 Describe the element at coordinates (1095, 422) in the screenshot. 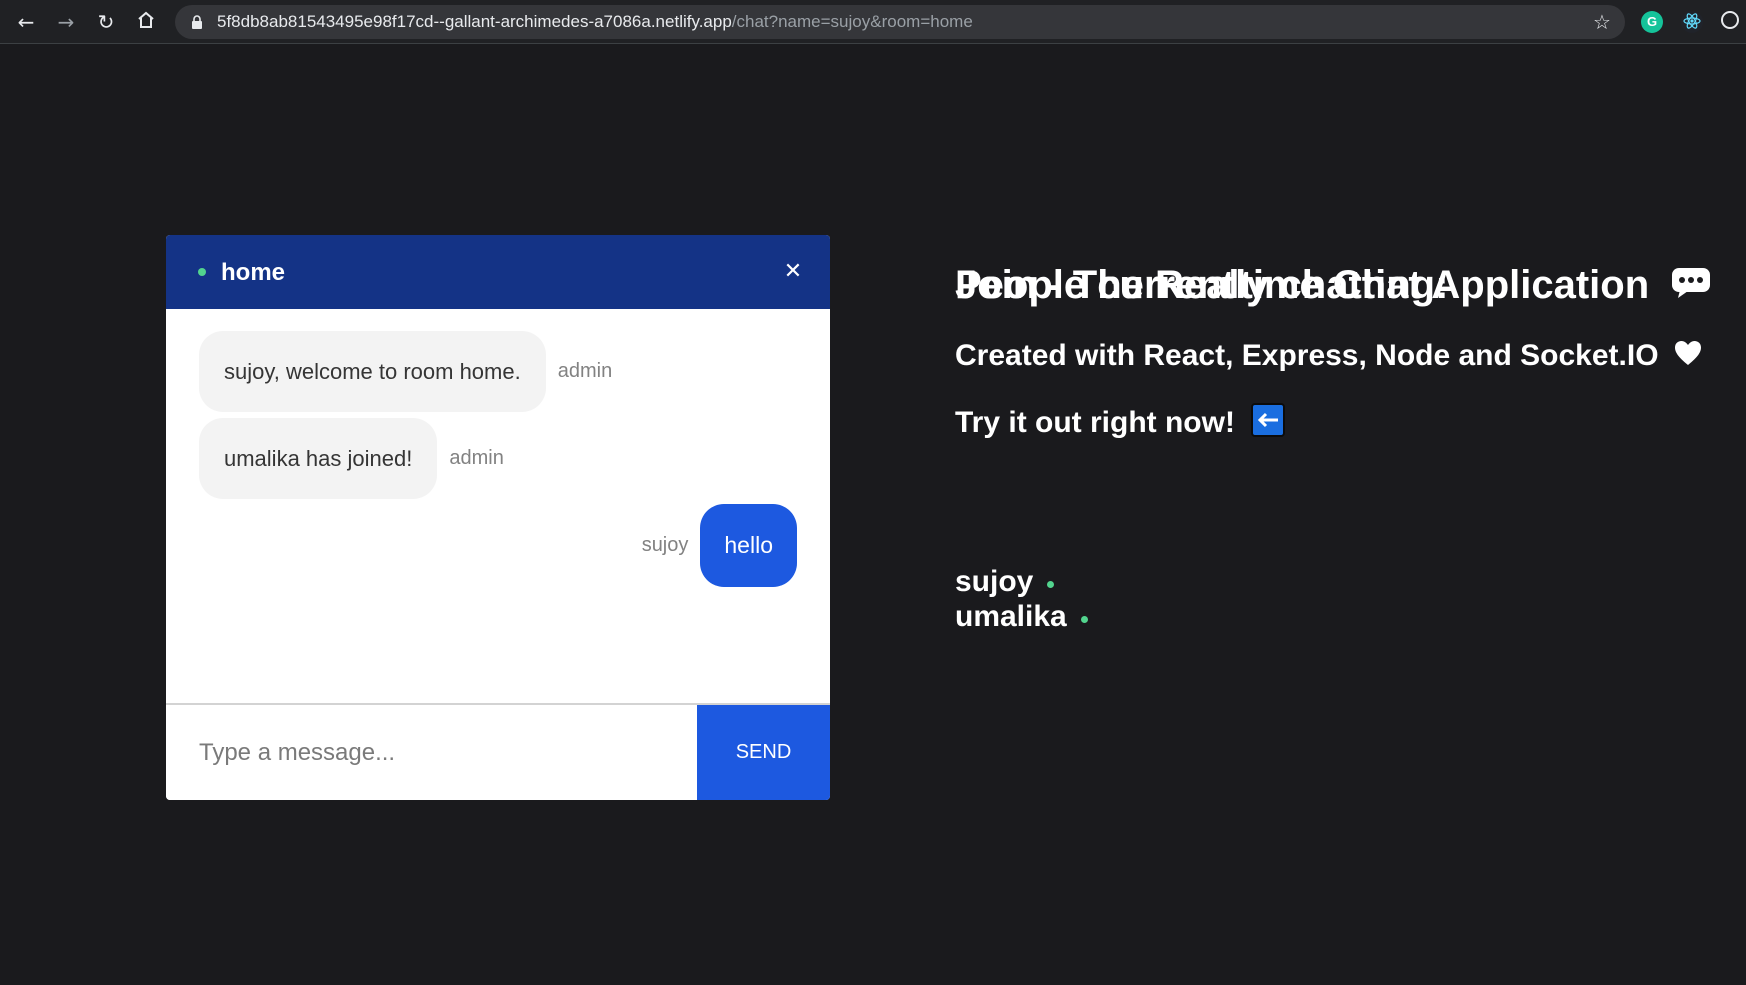

I see `call-to-action-text: Try it out right now!` at that location.